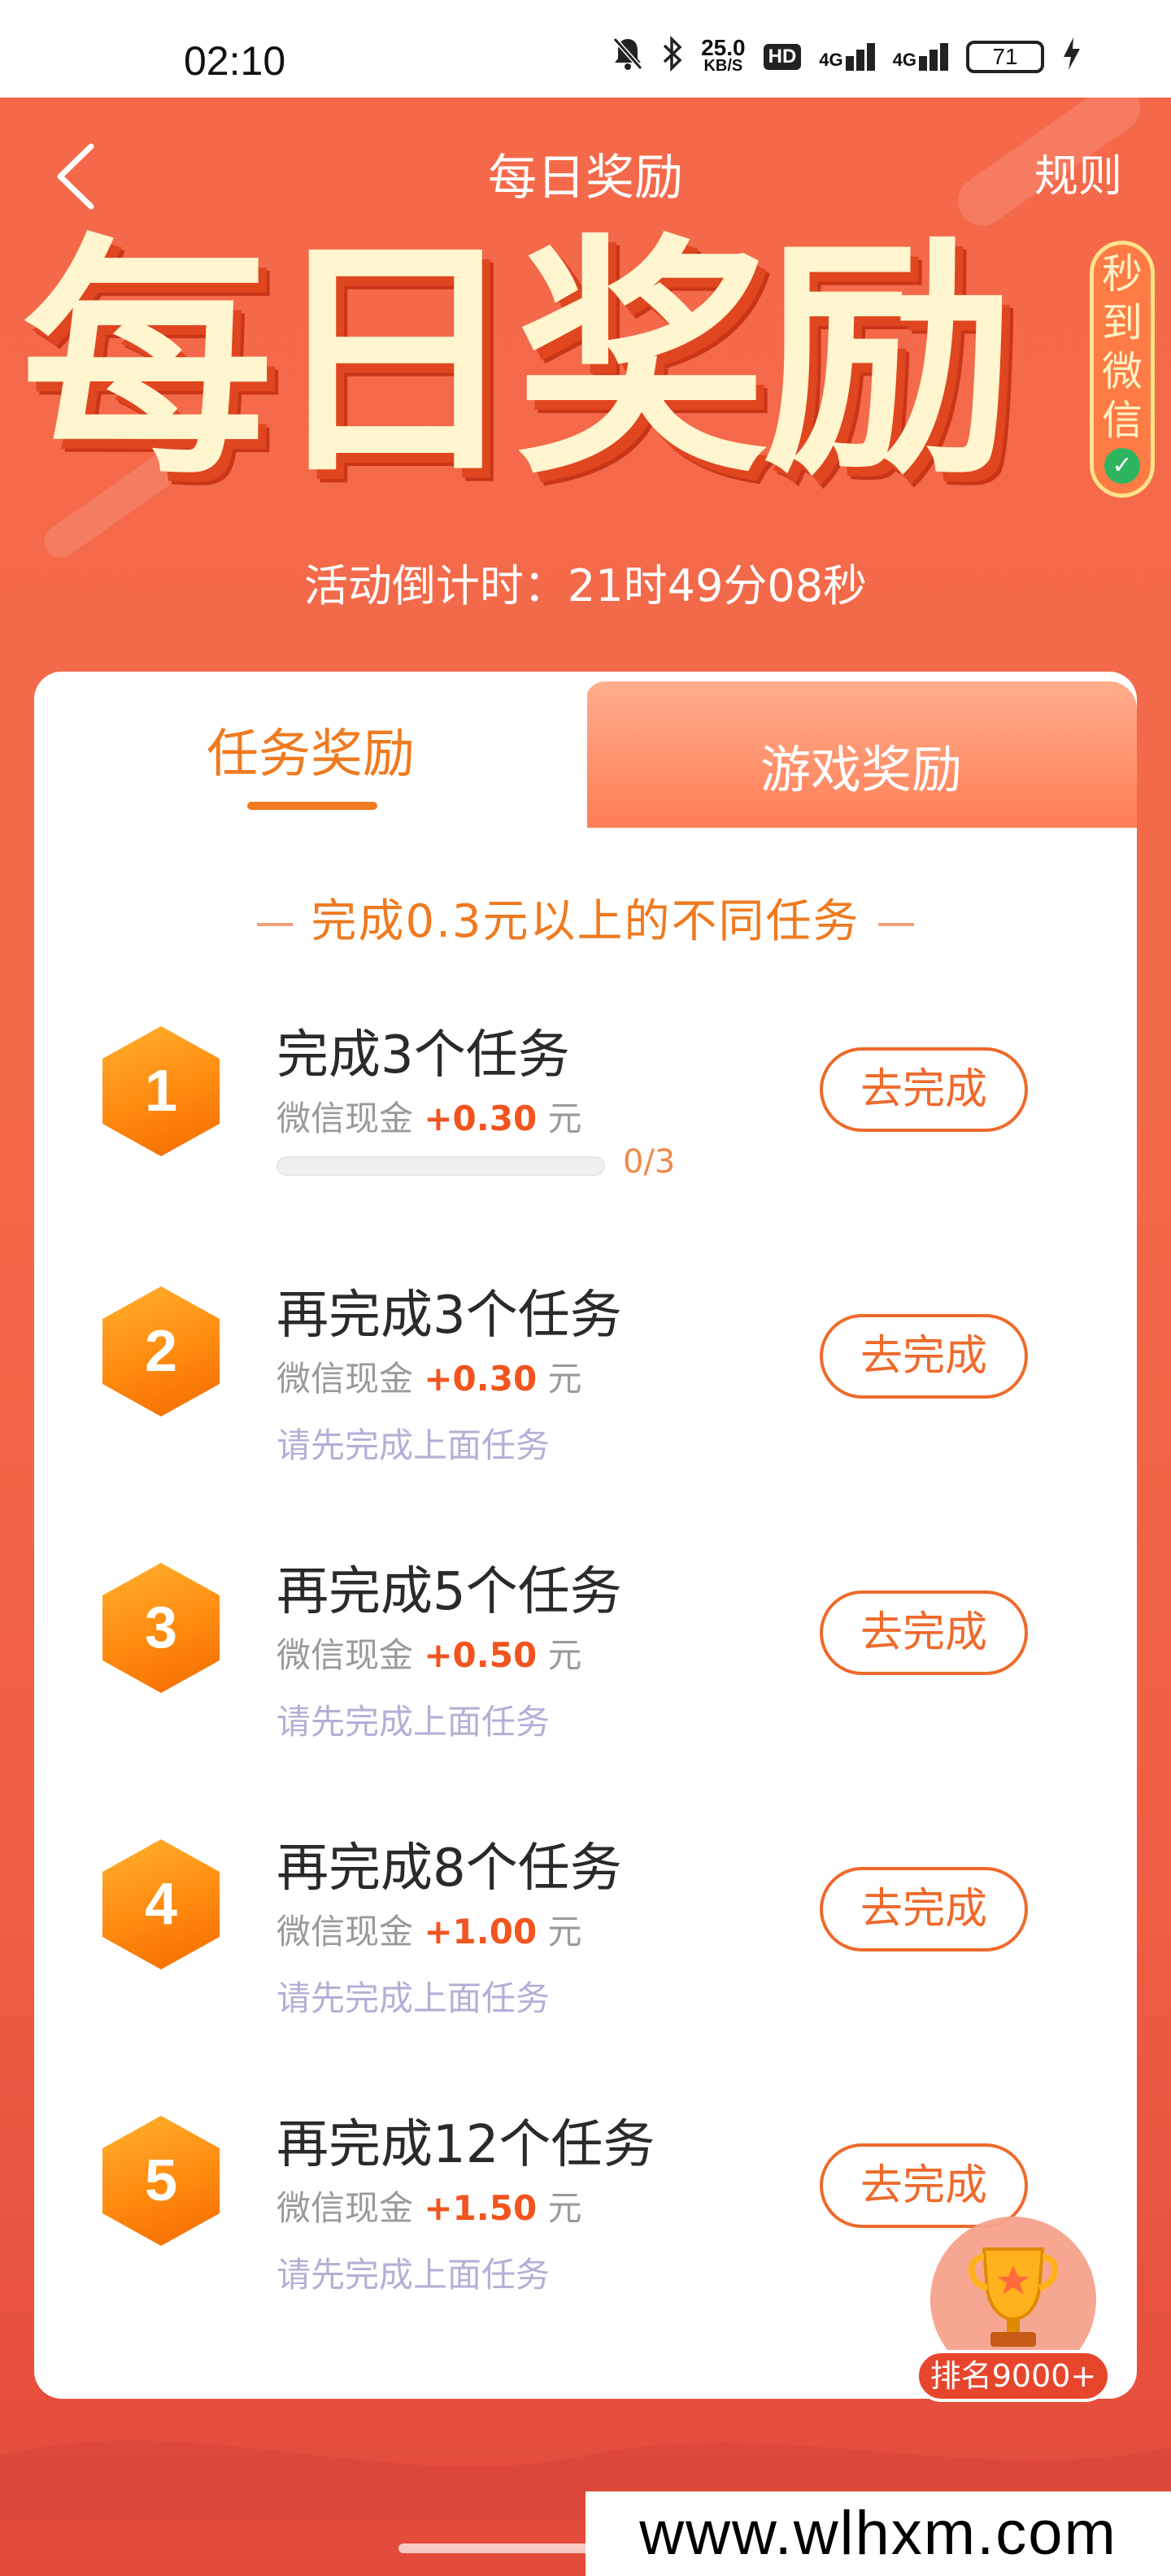 This screenshot has width=1171, height=2576. Describe the element at coordinates (585, 1672) in the screenshot. I see `task-item: 3 再完成5个任务 微信现金 +0.50 元 请先完成上面任务 去完成` at that location.